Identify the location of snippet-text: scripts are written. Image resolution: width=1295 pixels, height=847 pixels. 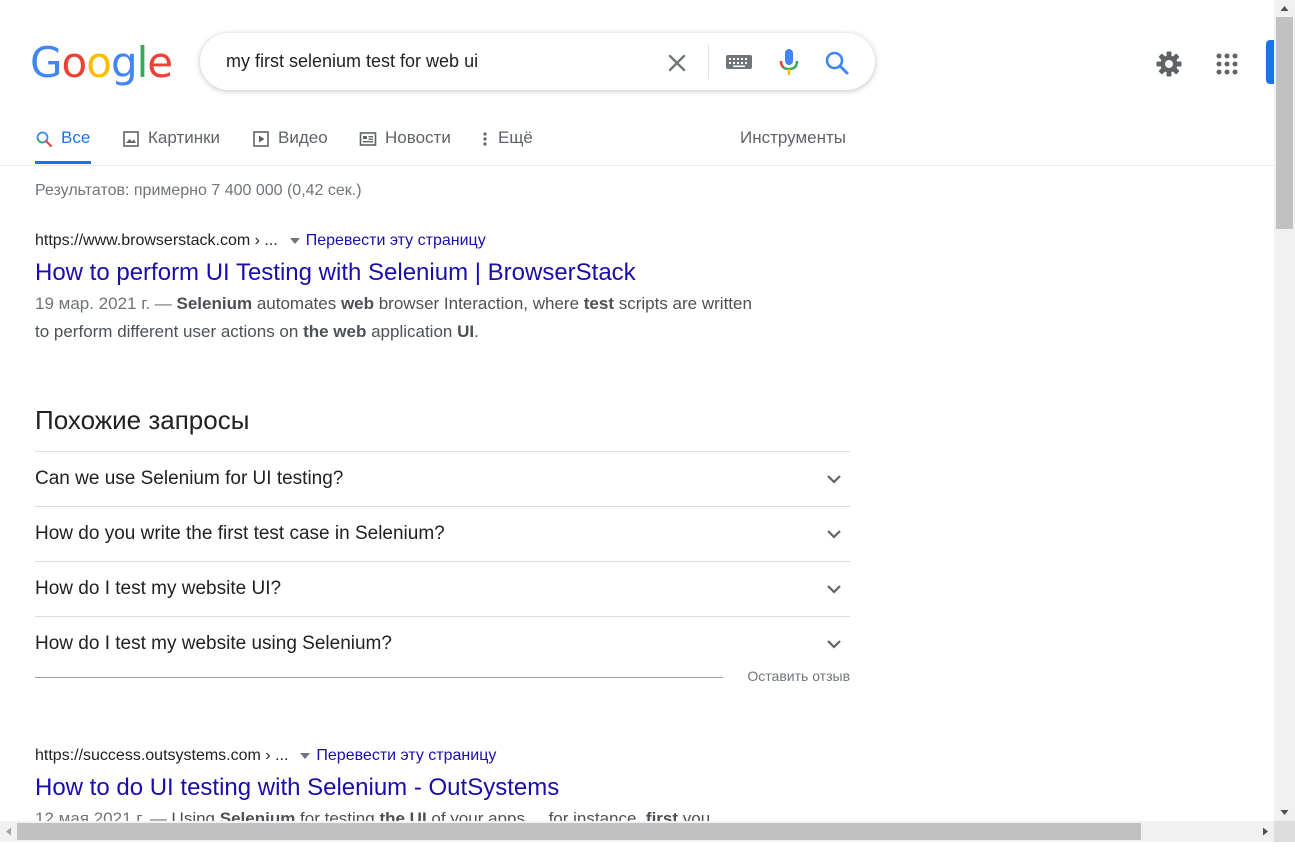
(683, 303).